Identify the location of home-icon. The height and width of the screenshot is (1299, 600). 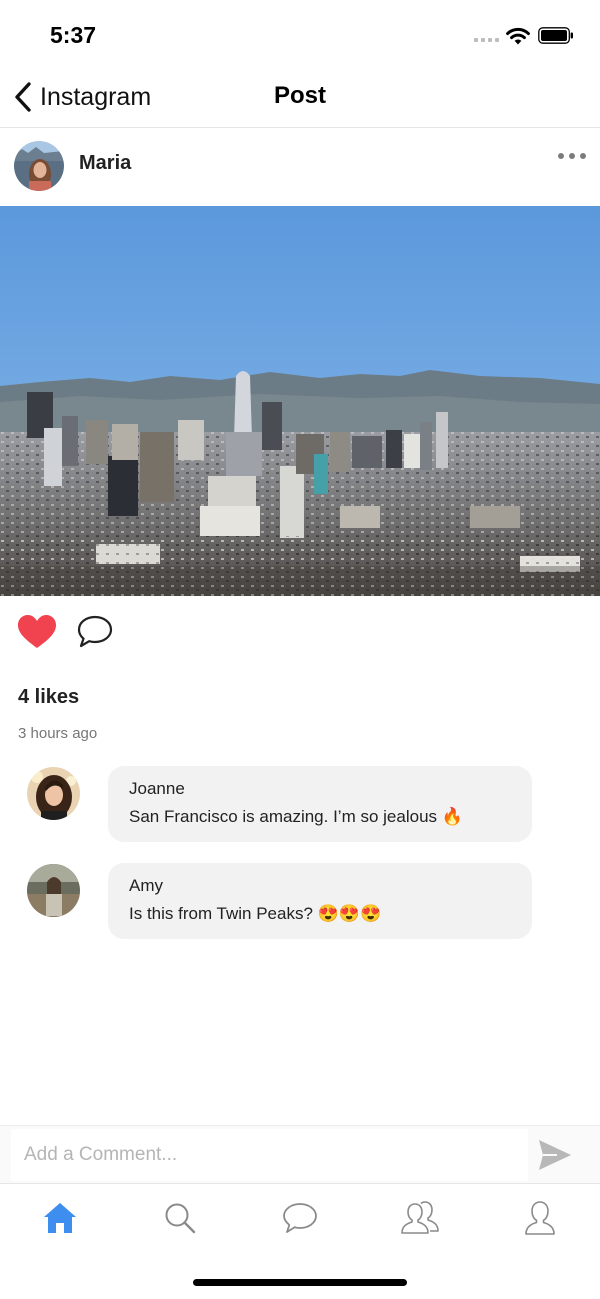
(60, 1218).